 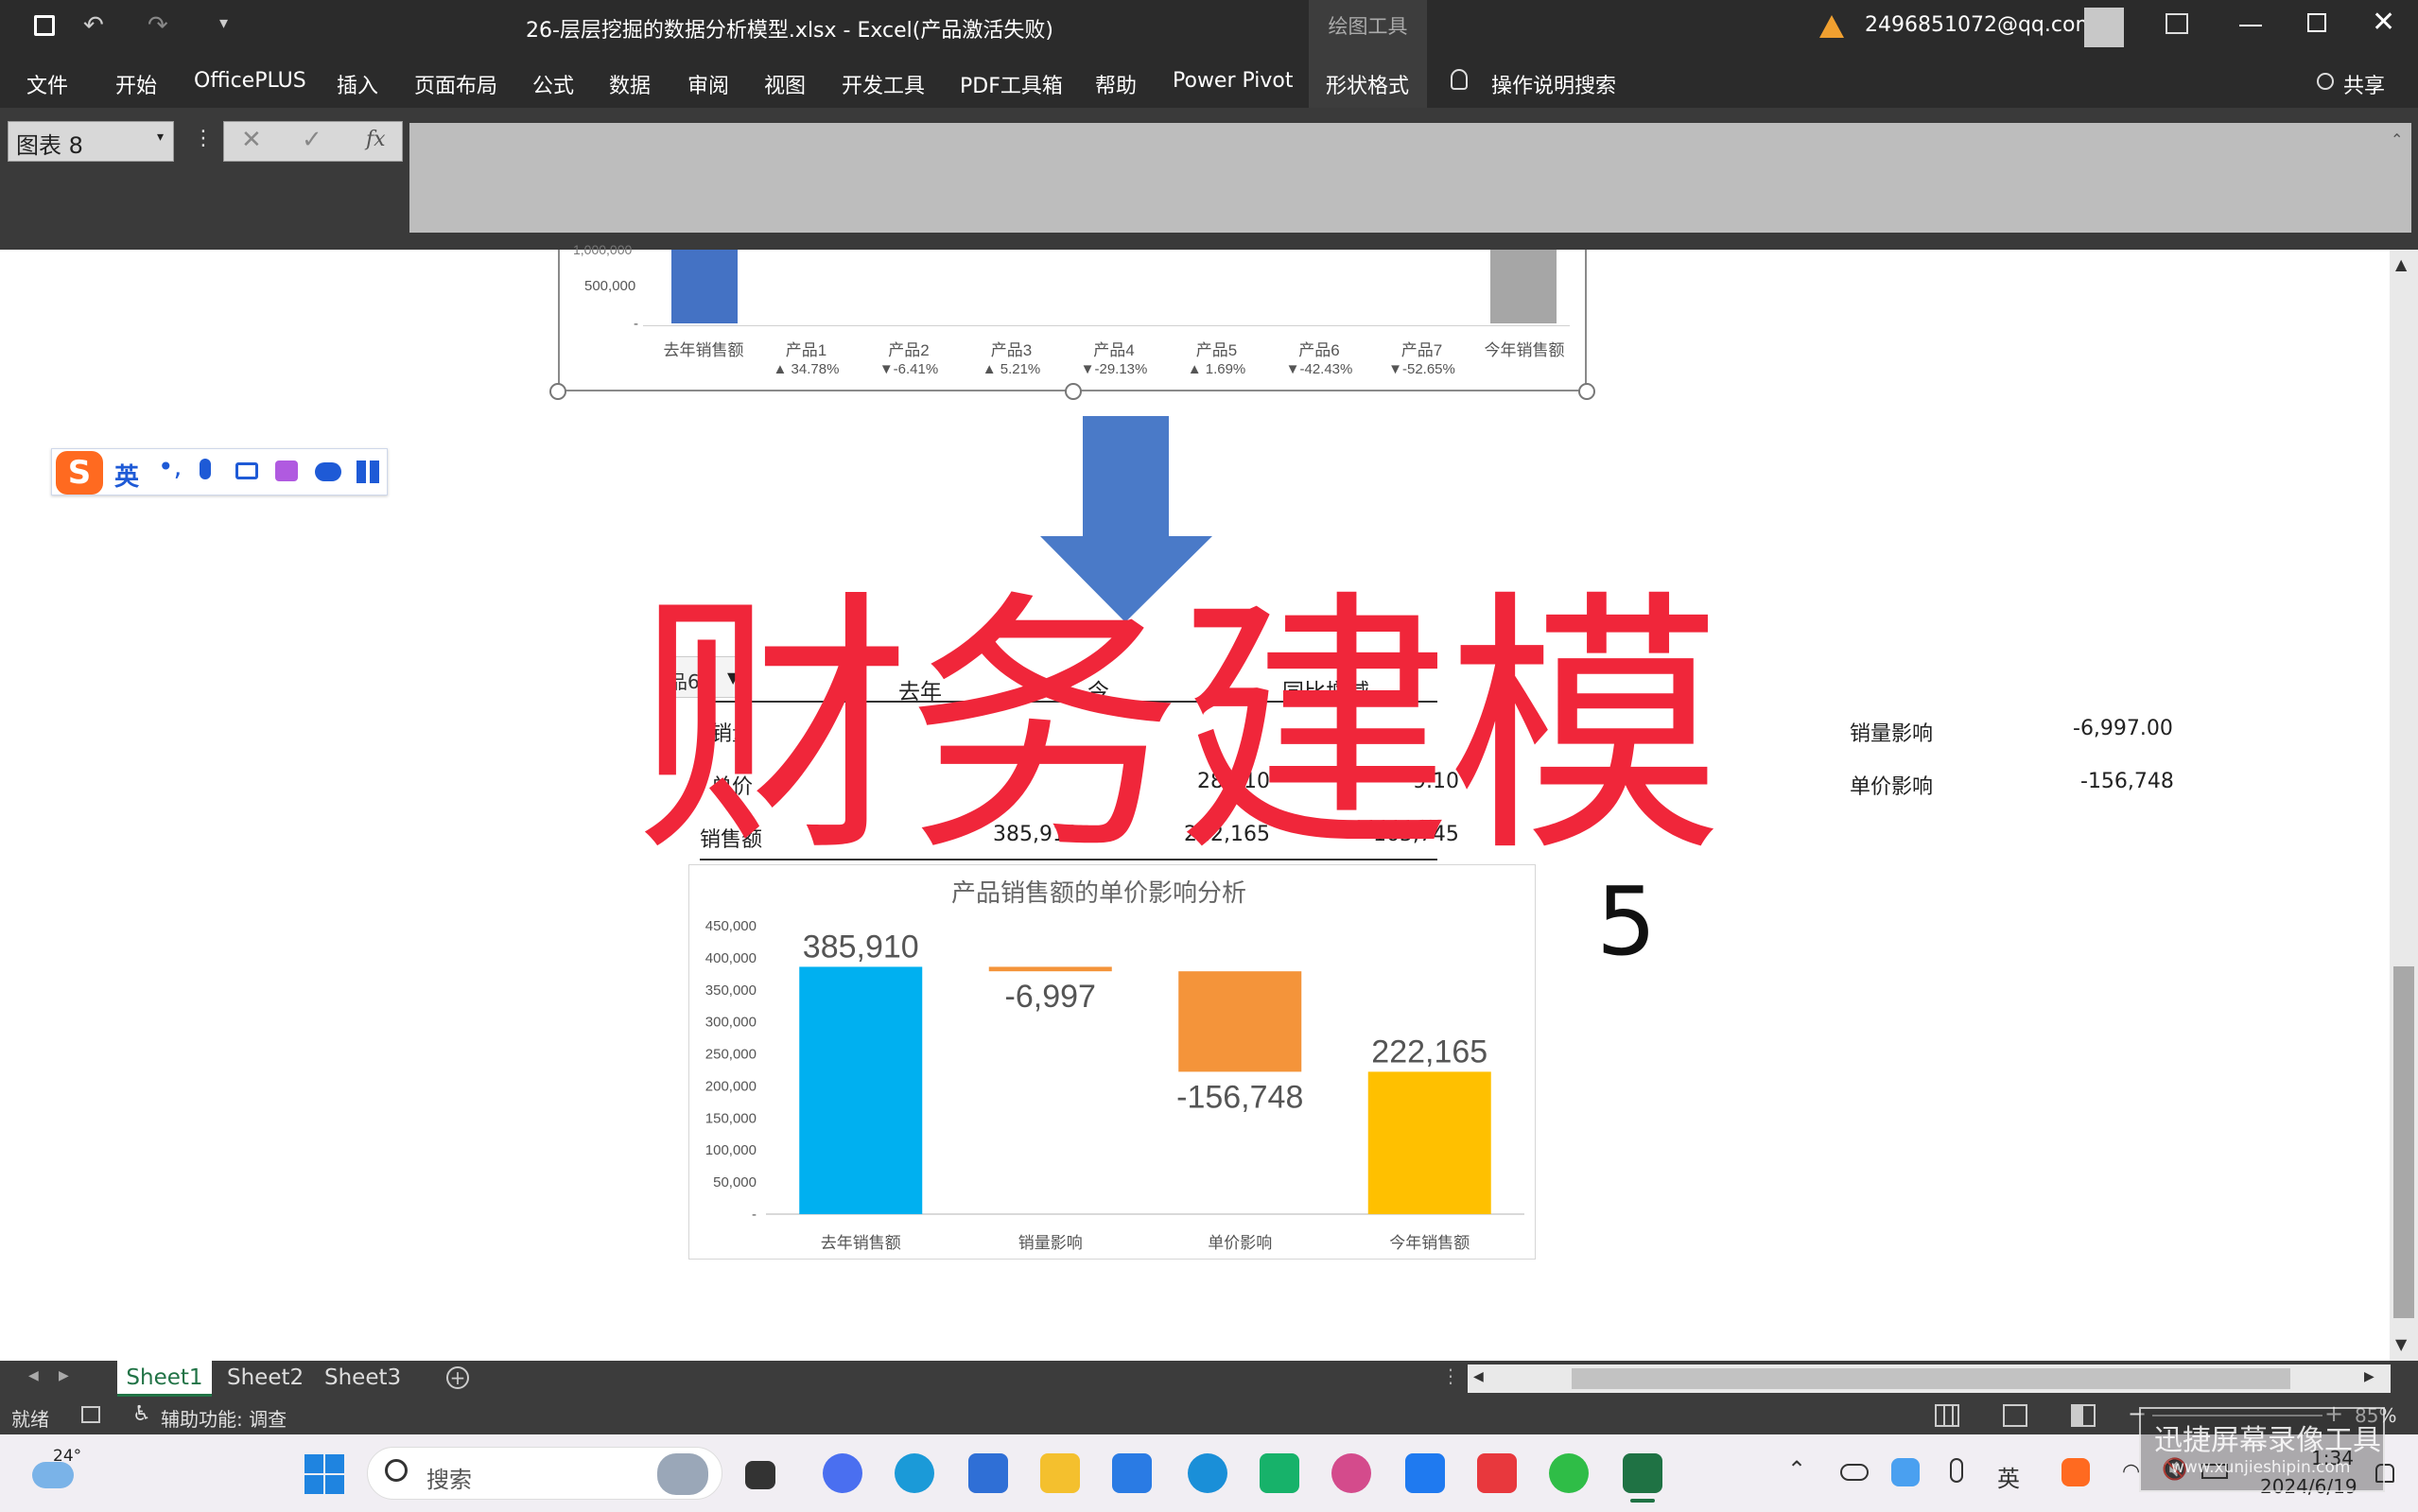 What do you see at coordinates (312, 140) in the screenshot?
I see `enter-icon: ✓` at bounding box center [312, 140].